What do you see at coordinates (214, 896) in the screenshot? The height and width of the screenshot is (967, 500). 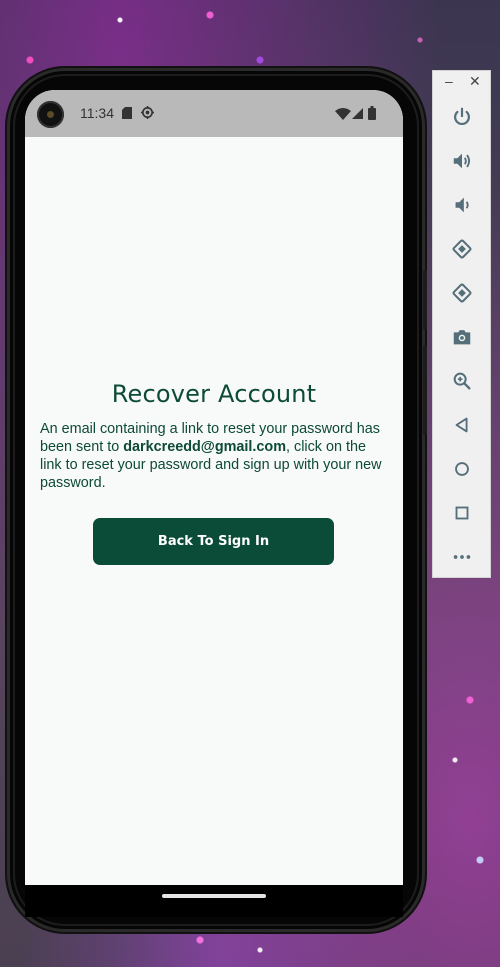 I see `home-gesture-handle` at bounding box center [214, 896].